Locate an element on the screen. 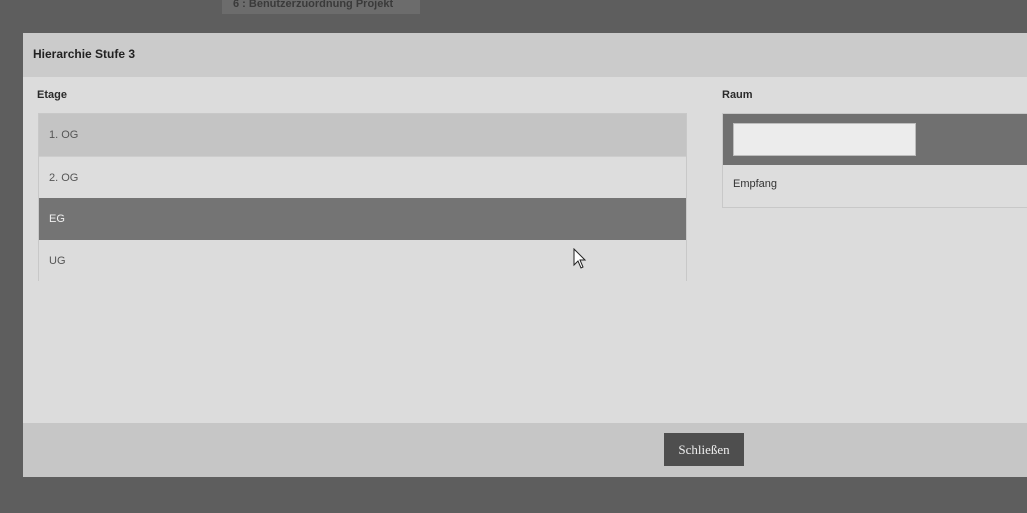 Image resolution: width=1027 pixels, height=513 pixels. raum-label: Raum is located at coordinates (737, 95).